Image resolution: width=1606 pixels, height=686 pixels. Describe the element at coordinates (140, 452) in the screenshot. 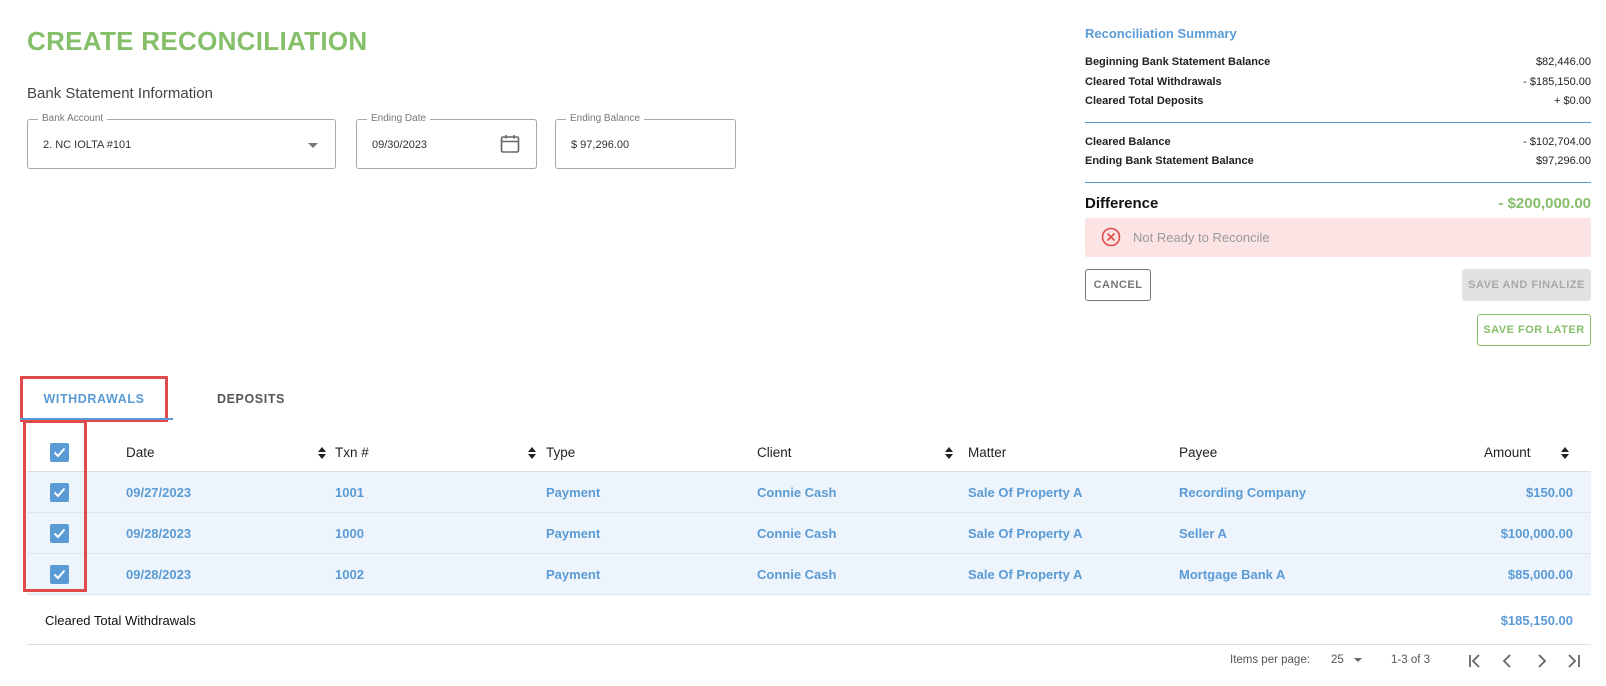

I see `header-date: Date` at that location.